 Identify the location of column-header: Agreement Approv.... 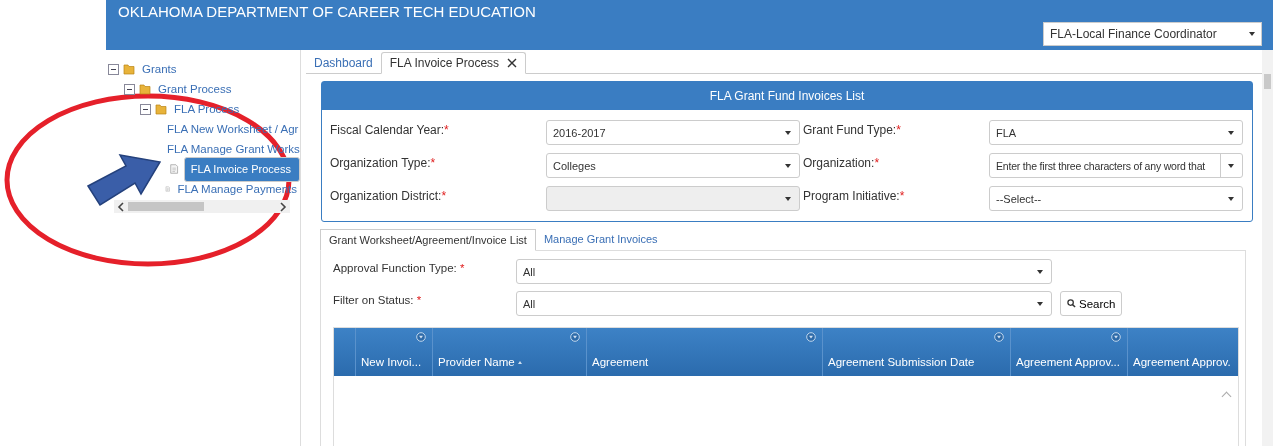
(1068, 362).